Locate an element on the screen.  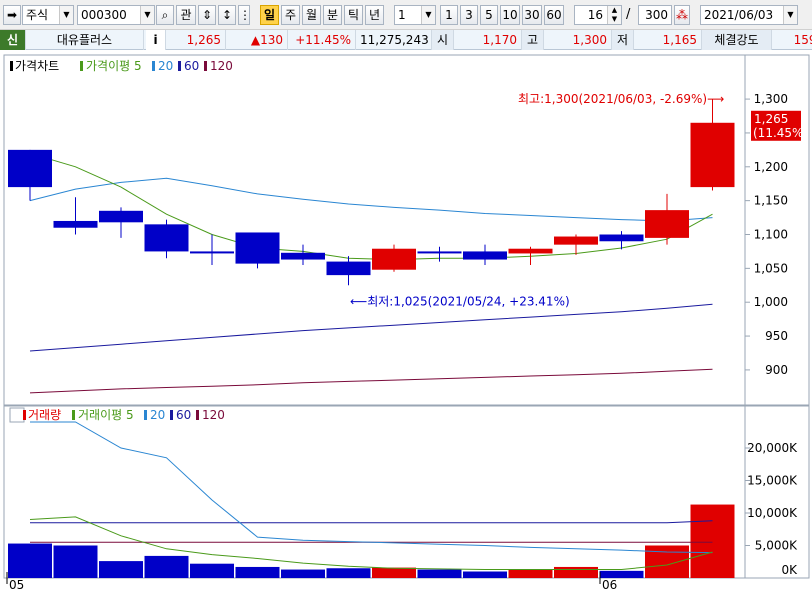
trade-volume: 11,275,243 is located at coordinates (394, 40).